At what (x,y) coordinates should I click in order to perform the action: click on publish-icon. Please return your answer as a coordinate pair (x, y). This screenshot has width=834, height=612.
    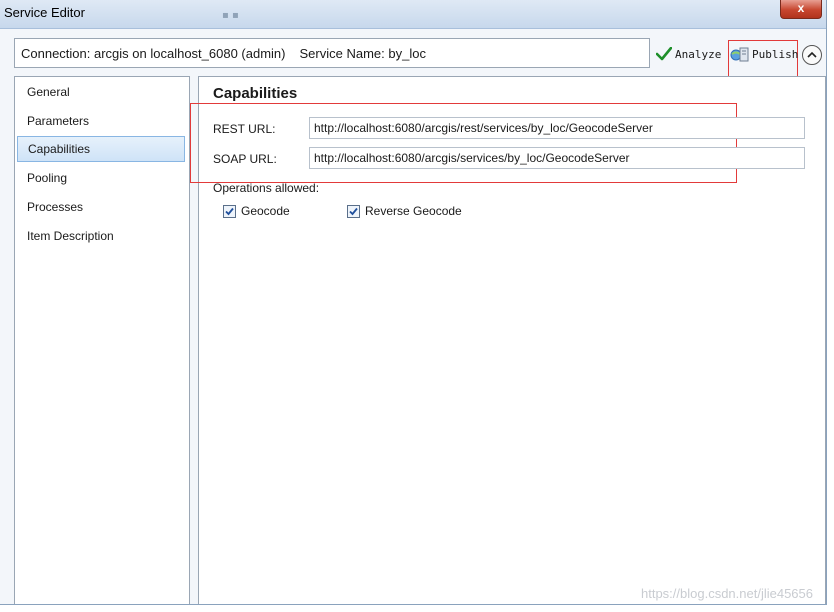
    Looking at the image, I should click on (739, 54).